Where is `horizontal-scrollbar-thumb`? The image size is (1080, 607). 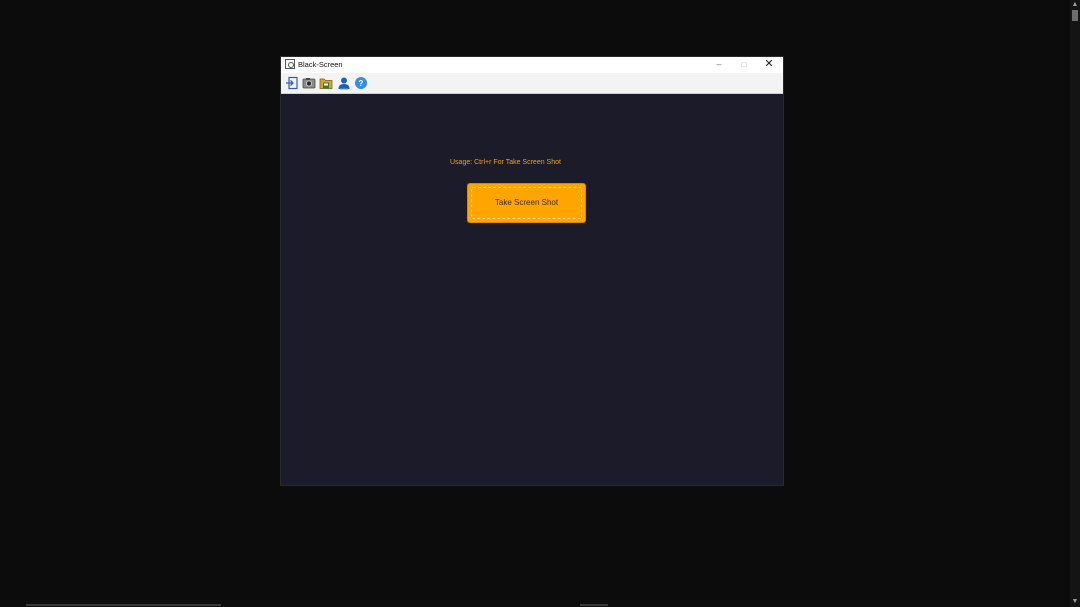
horizontal-scrollbar-thumb is located at coordinates (123, 605).